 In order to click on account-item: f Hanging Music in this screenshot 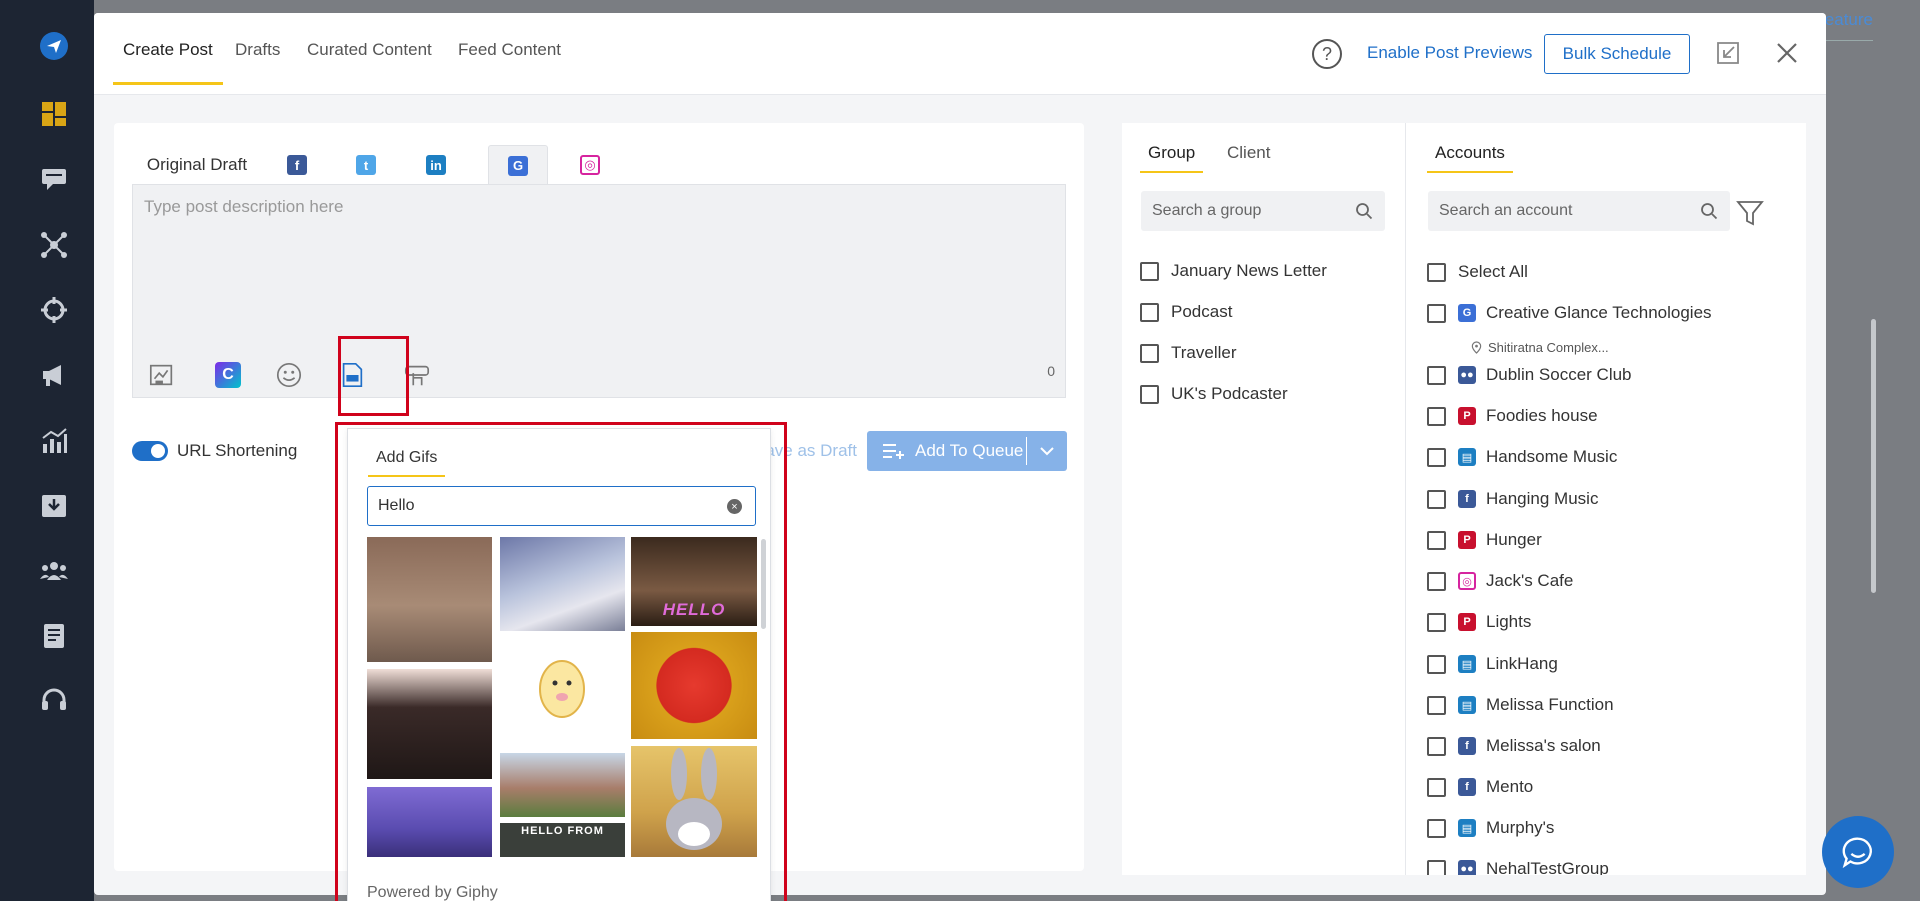, I will do `click(1512, 499)`.